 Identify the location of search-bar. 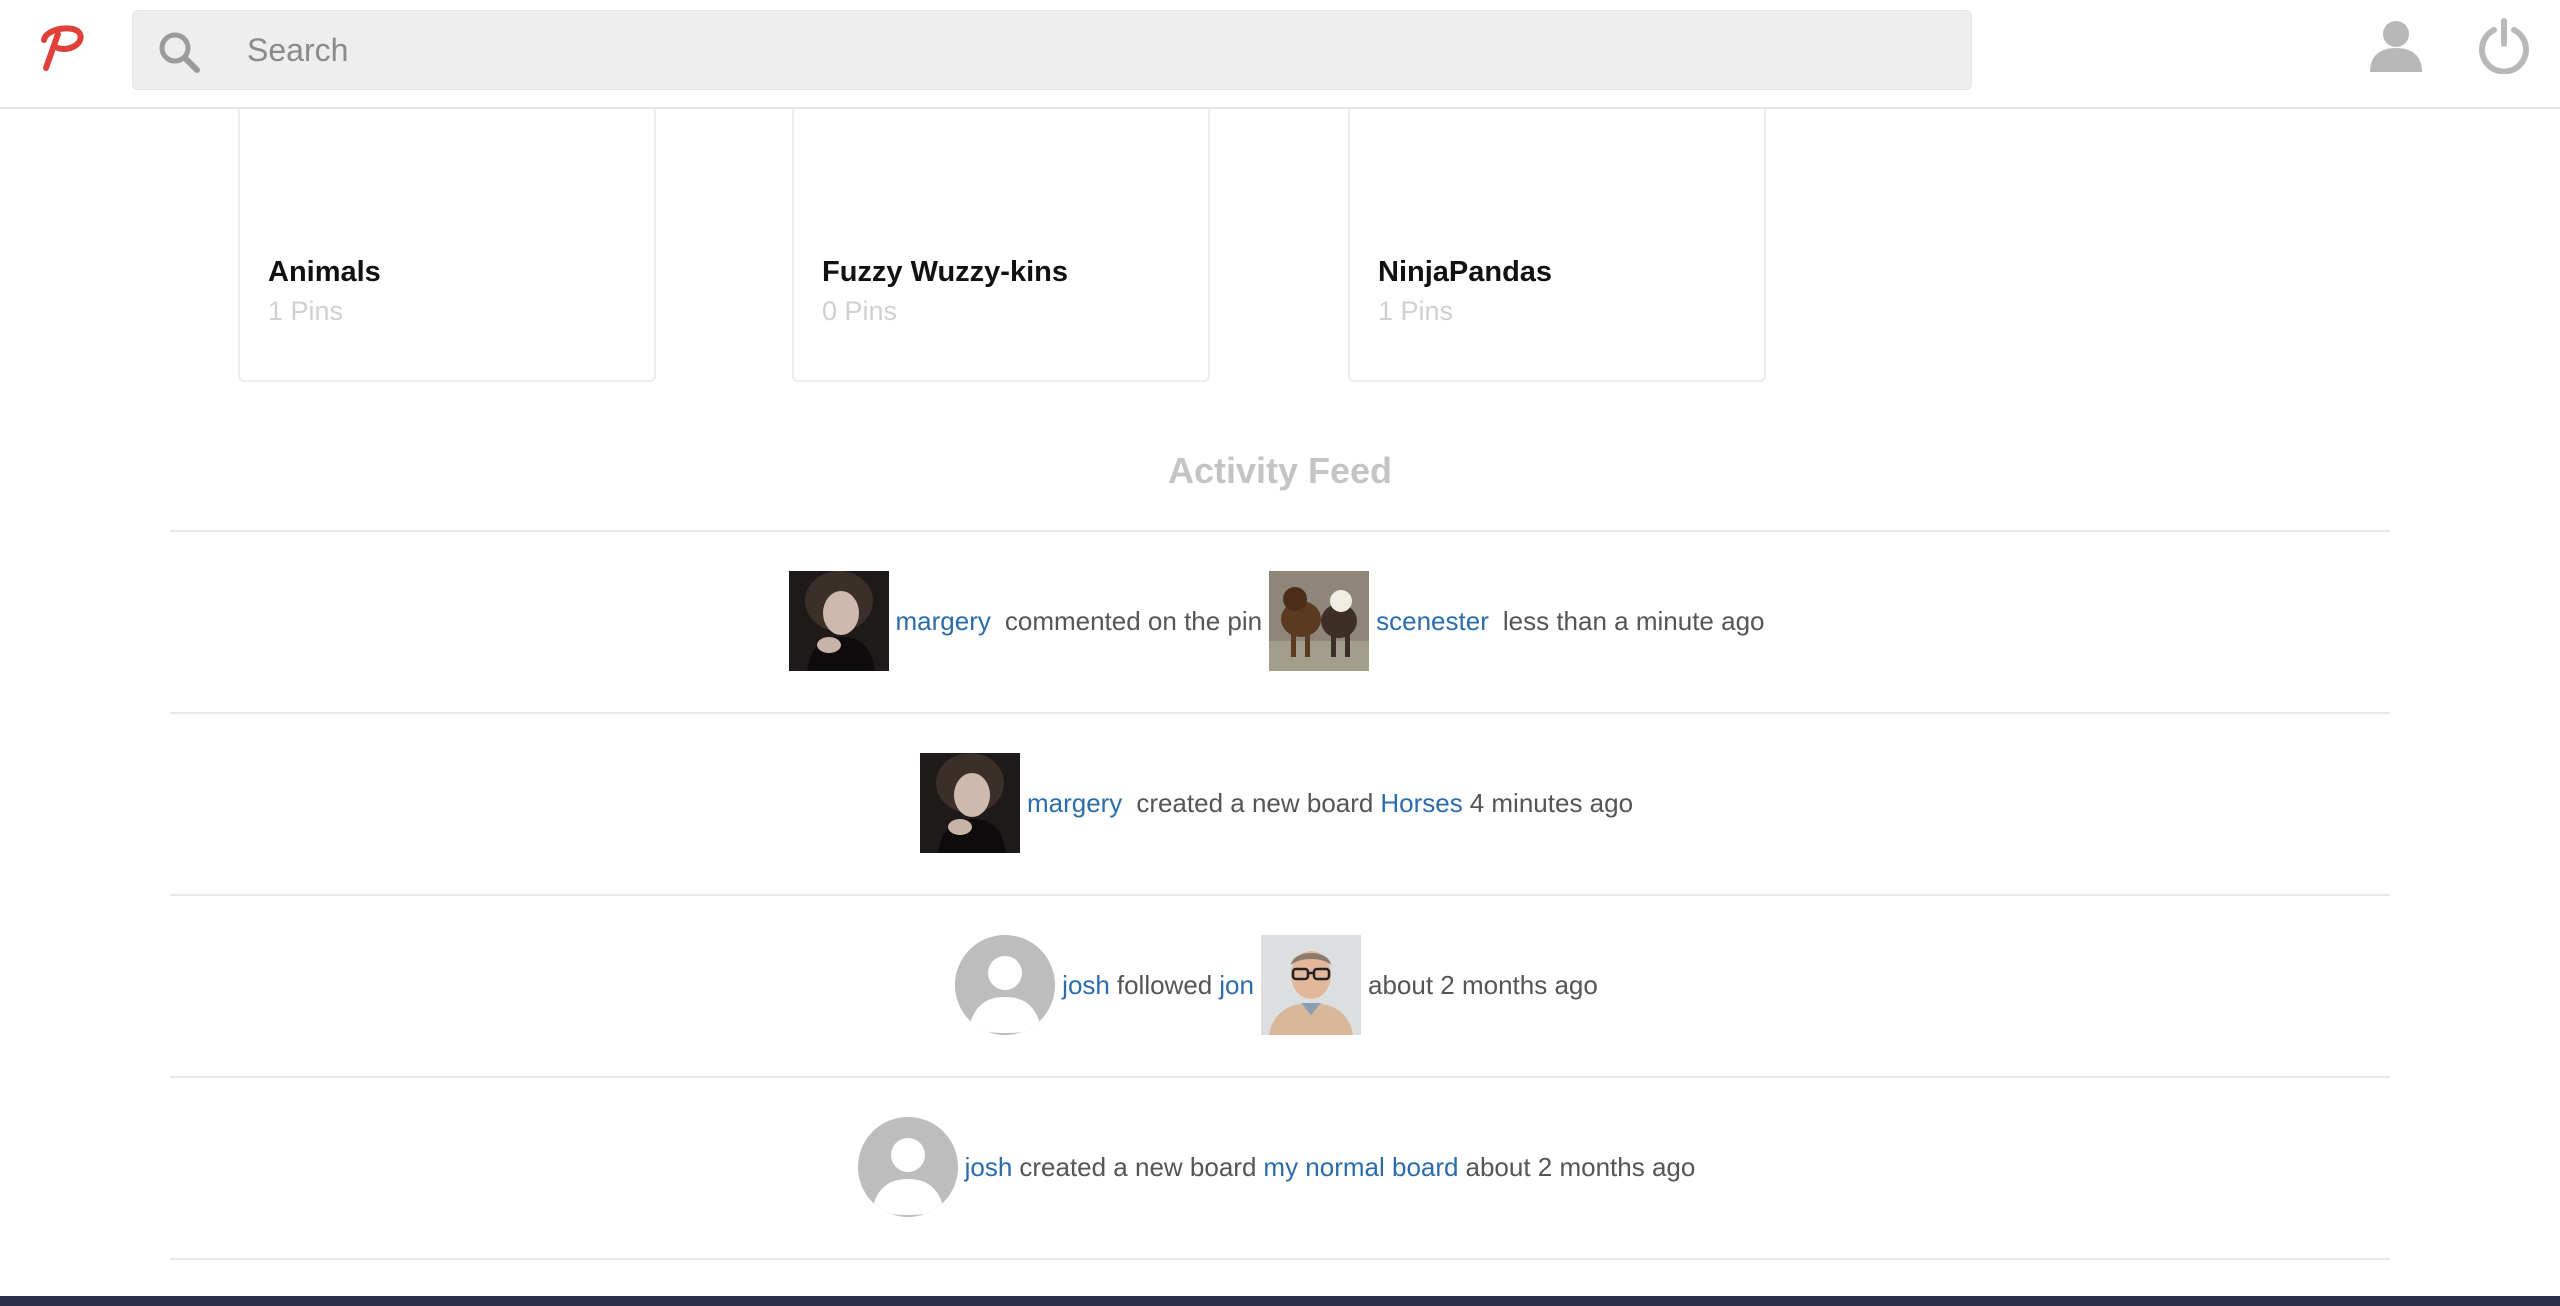
(1052, 50).